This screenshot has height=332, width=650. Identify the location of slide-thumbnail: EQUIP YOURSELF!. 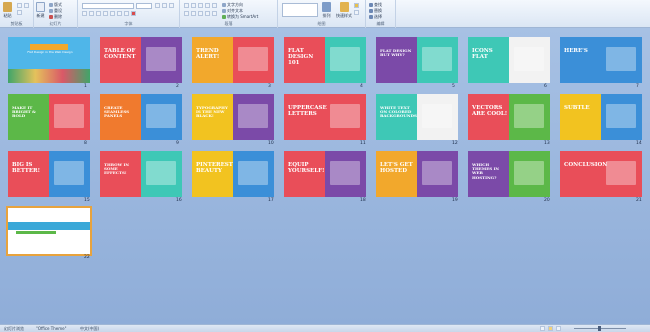
(325, 174).